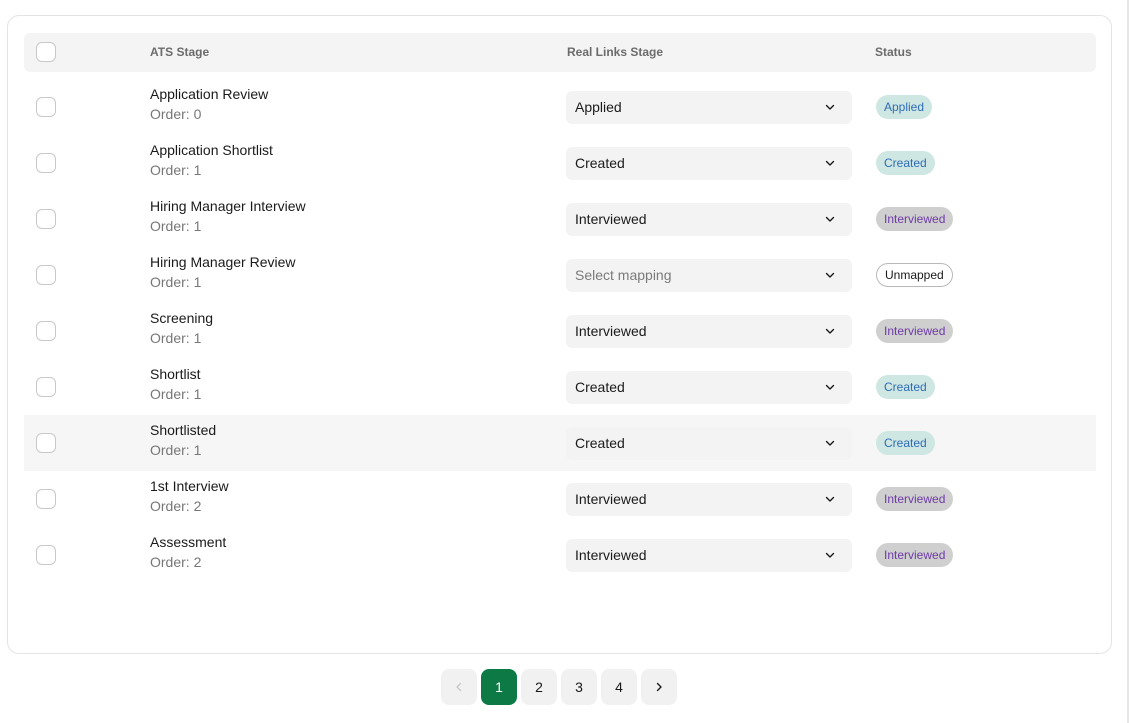  I want to click on select-all-checkbox, so click(46, 52).